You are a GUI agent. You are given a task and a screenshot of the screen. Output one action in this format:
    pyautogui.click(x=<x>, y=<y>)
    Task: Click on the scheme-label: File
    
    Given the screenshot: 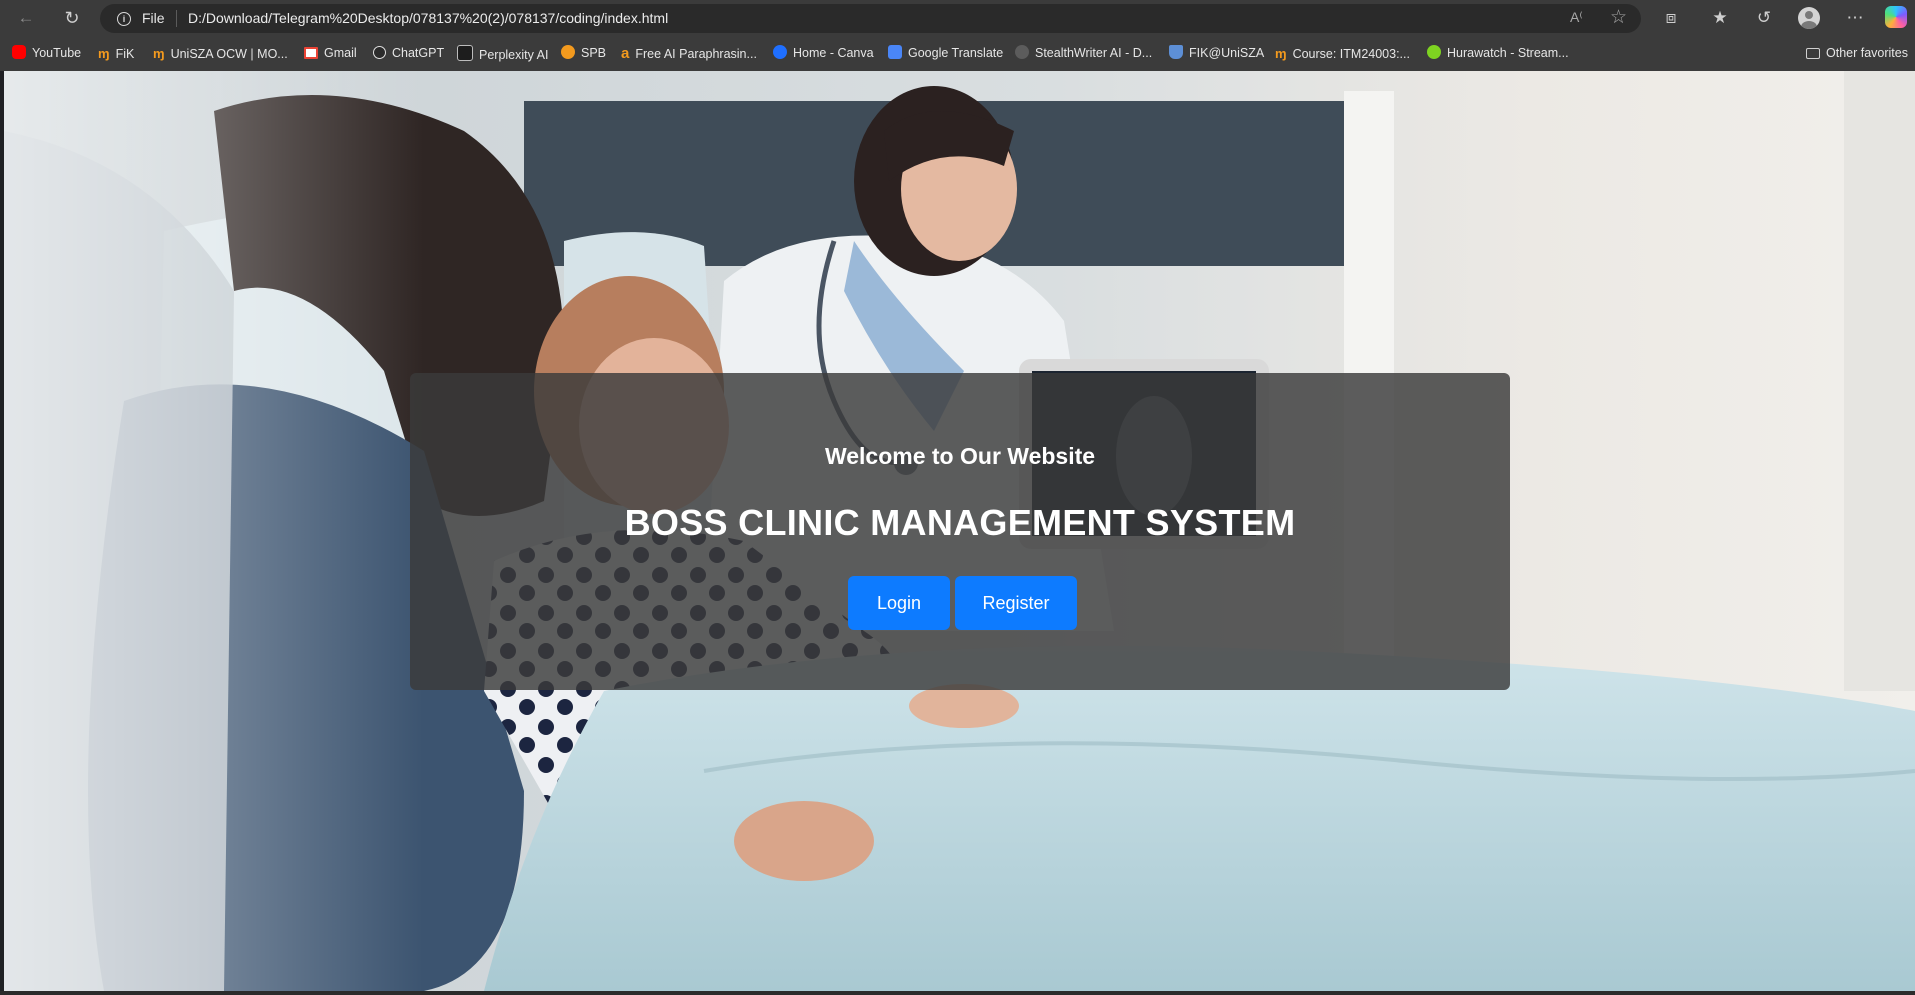 What is the action you would take?
    pyautogui.click(x=153, y=18)
    